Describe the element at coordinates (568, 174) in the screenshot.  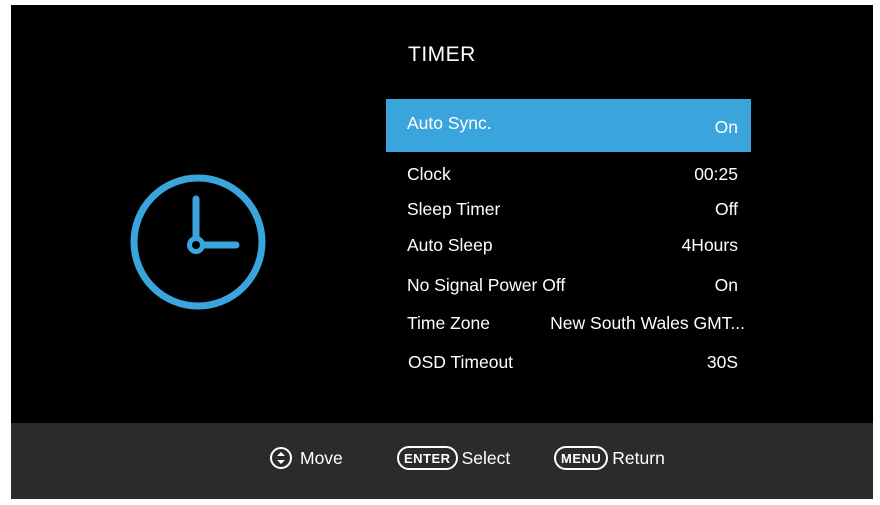
I see `menu-item-clock: Clock 00:25` at that location.